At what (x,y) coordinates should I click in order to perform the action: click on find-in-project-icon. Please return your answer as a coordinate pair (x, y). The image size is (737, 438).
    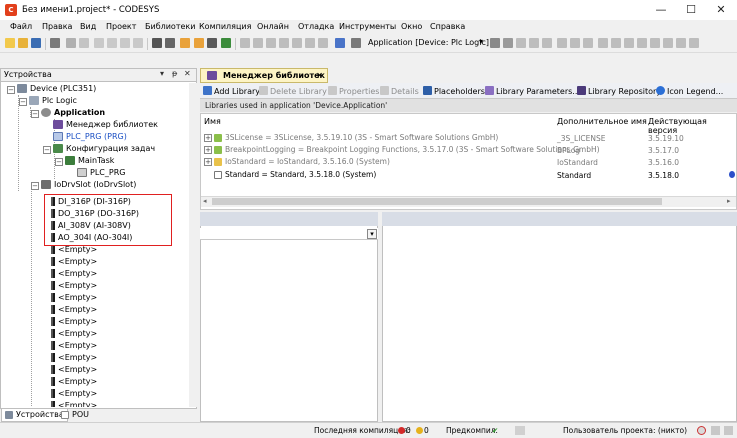
    Looking at the image, I should click on (185, 43).